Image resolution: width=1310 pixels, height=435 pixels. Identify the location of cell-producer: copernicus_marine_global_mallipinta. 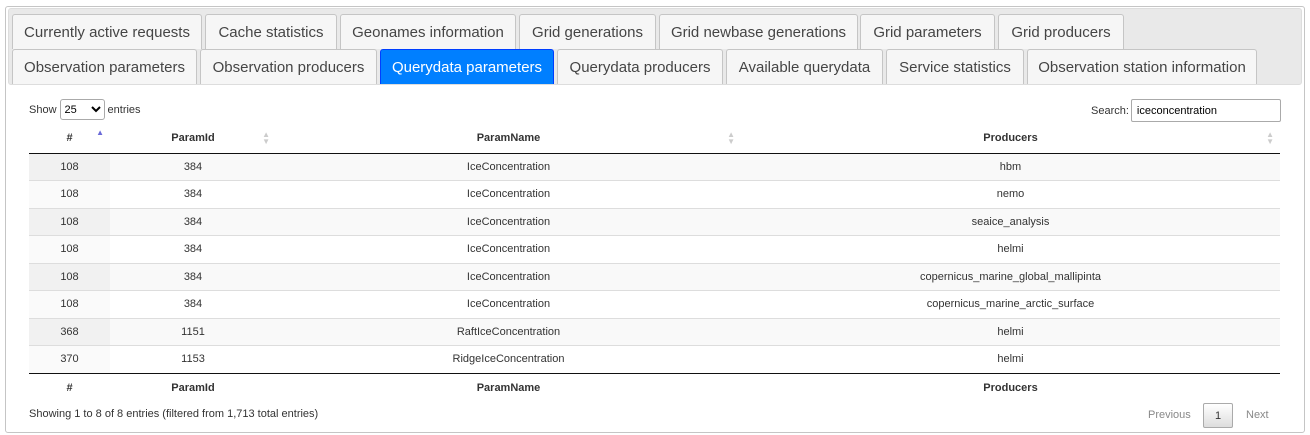
(1010, 276).